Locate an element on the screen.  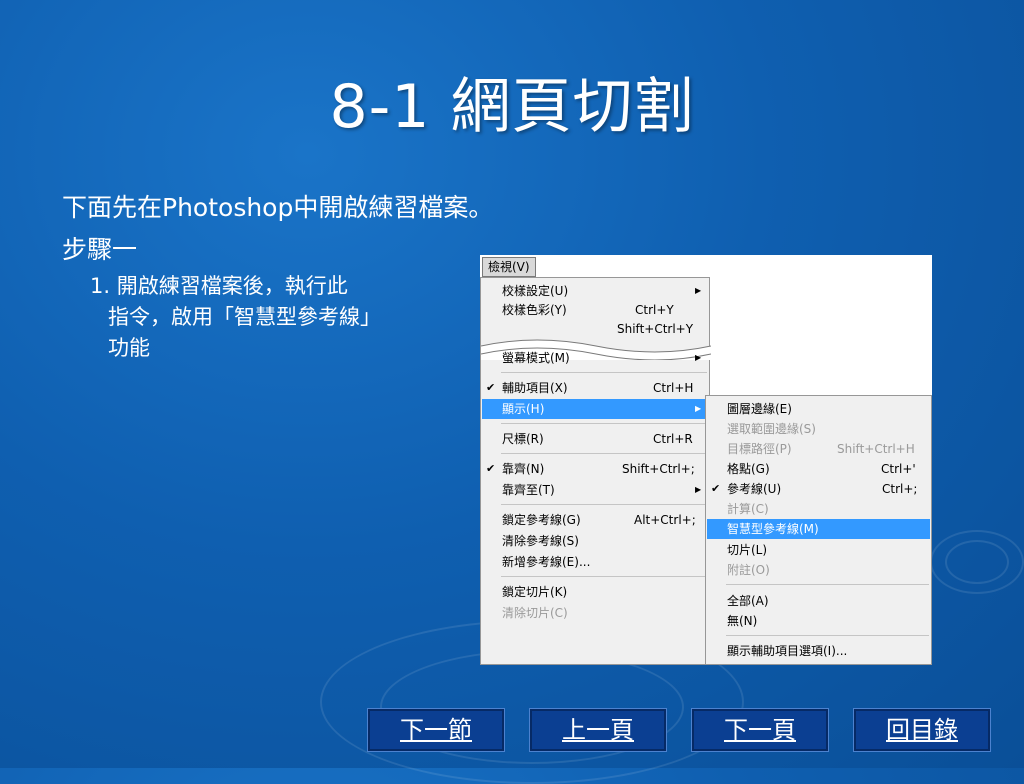
menu-item-lock-slices: 鎖定切片(K) is located at coordinates (595, 592).